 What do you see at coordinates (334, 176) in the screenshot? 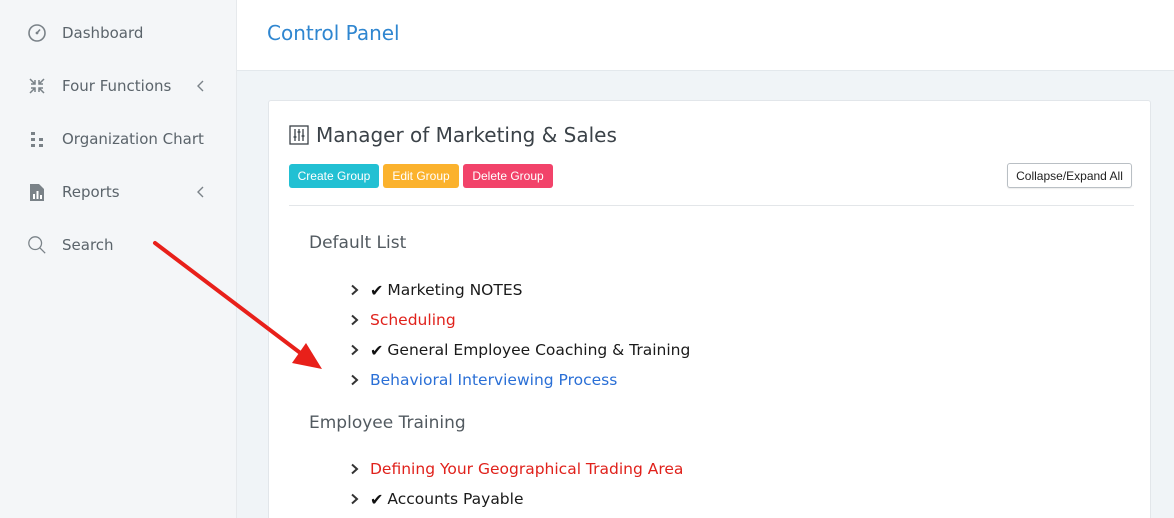
I see `create-group-button: Create Group` at bounding box center [334, 176].